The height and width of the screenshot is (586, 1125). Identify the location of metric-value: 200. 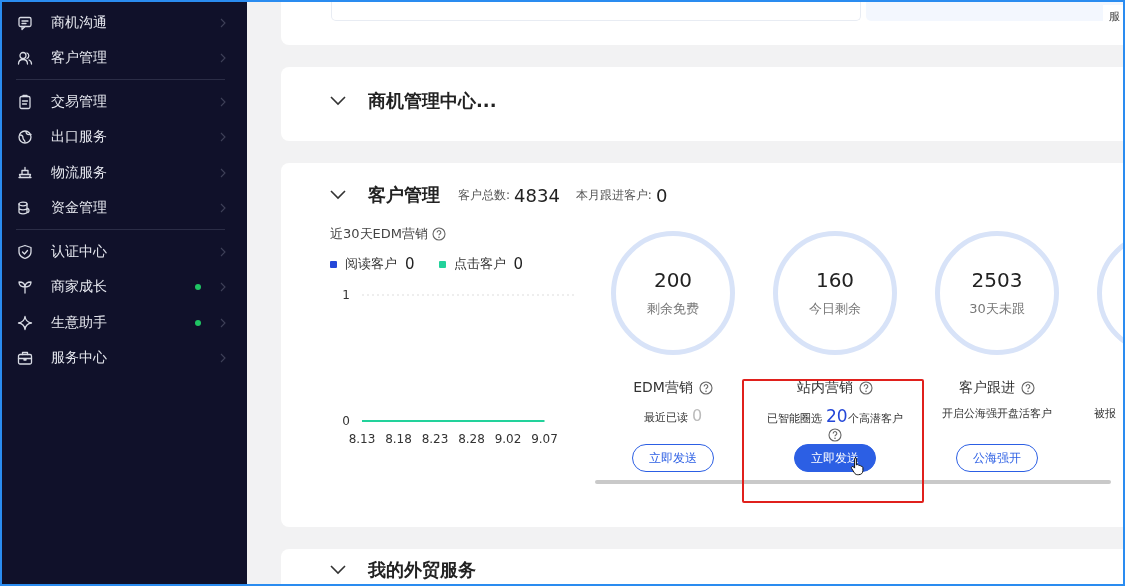
(673, 280).